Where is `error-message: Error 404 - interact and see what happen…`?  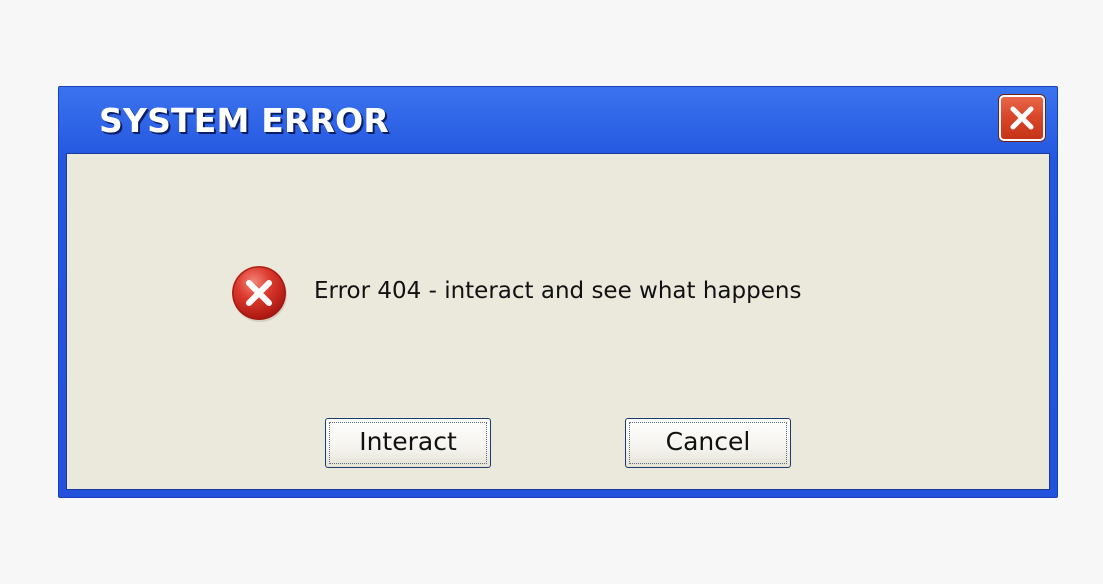
error-message: Error 404 - interact and see what happen… is located at coordinates (558, 291).